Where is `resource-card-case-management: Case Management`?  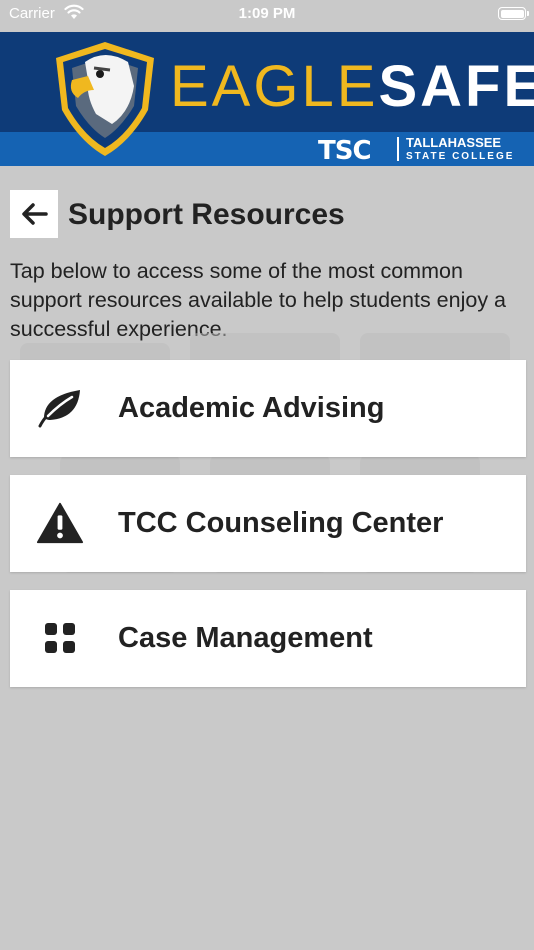 resource-card-case-management: Case Management is located at coordinates (268, 638).